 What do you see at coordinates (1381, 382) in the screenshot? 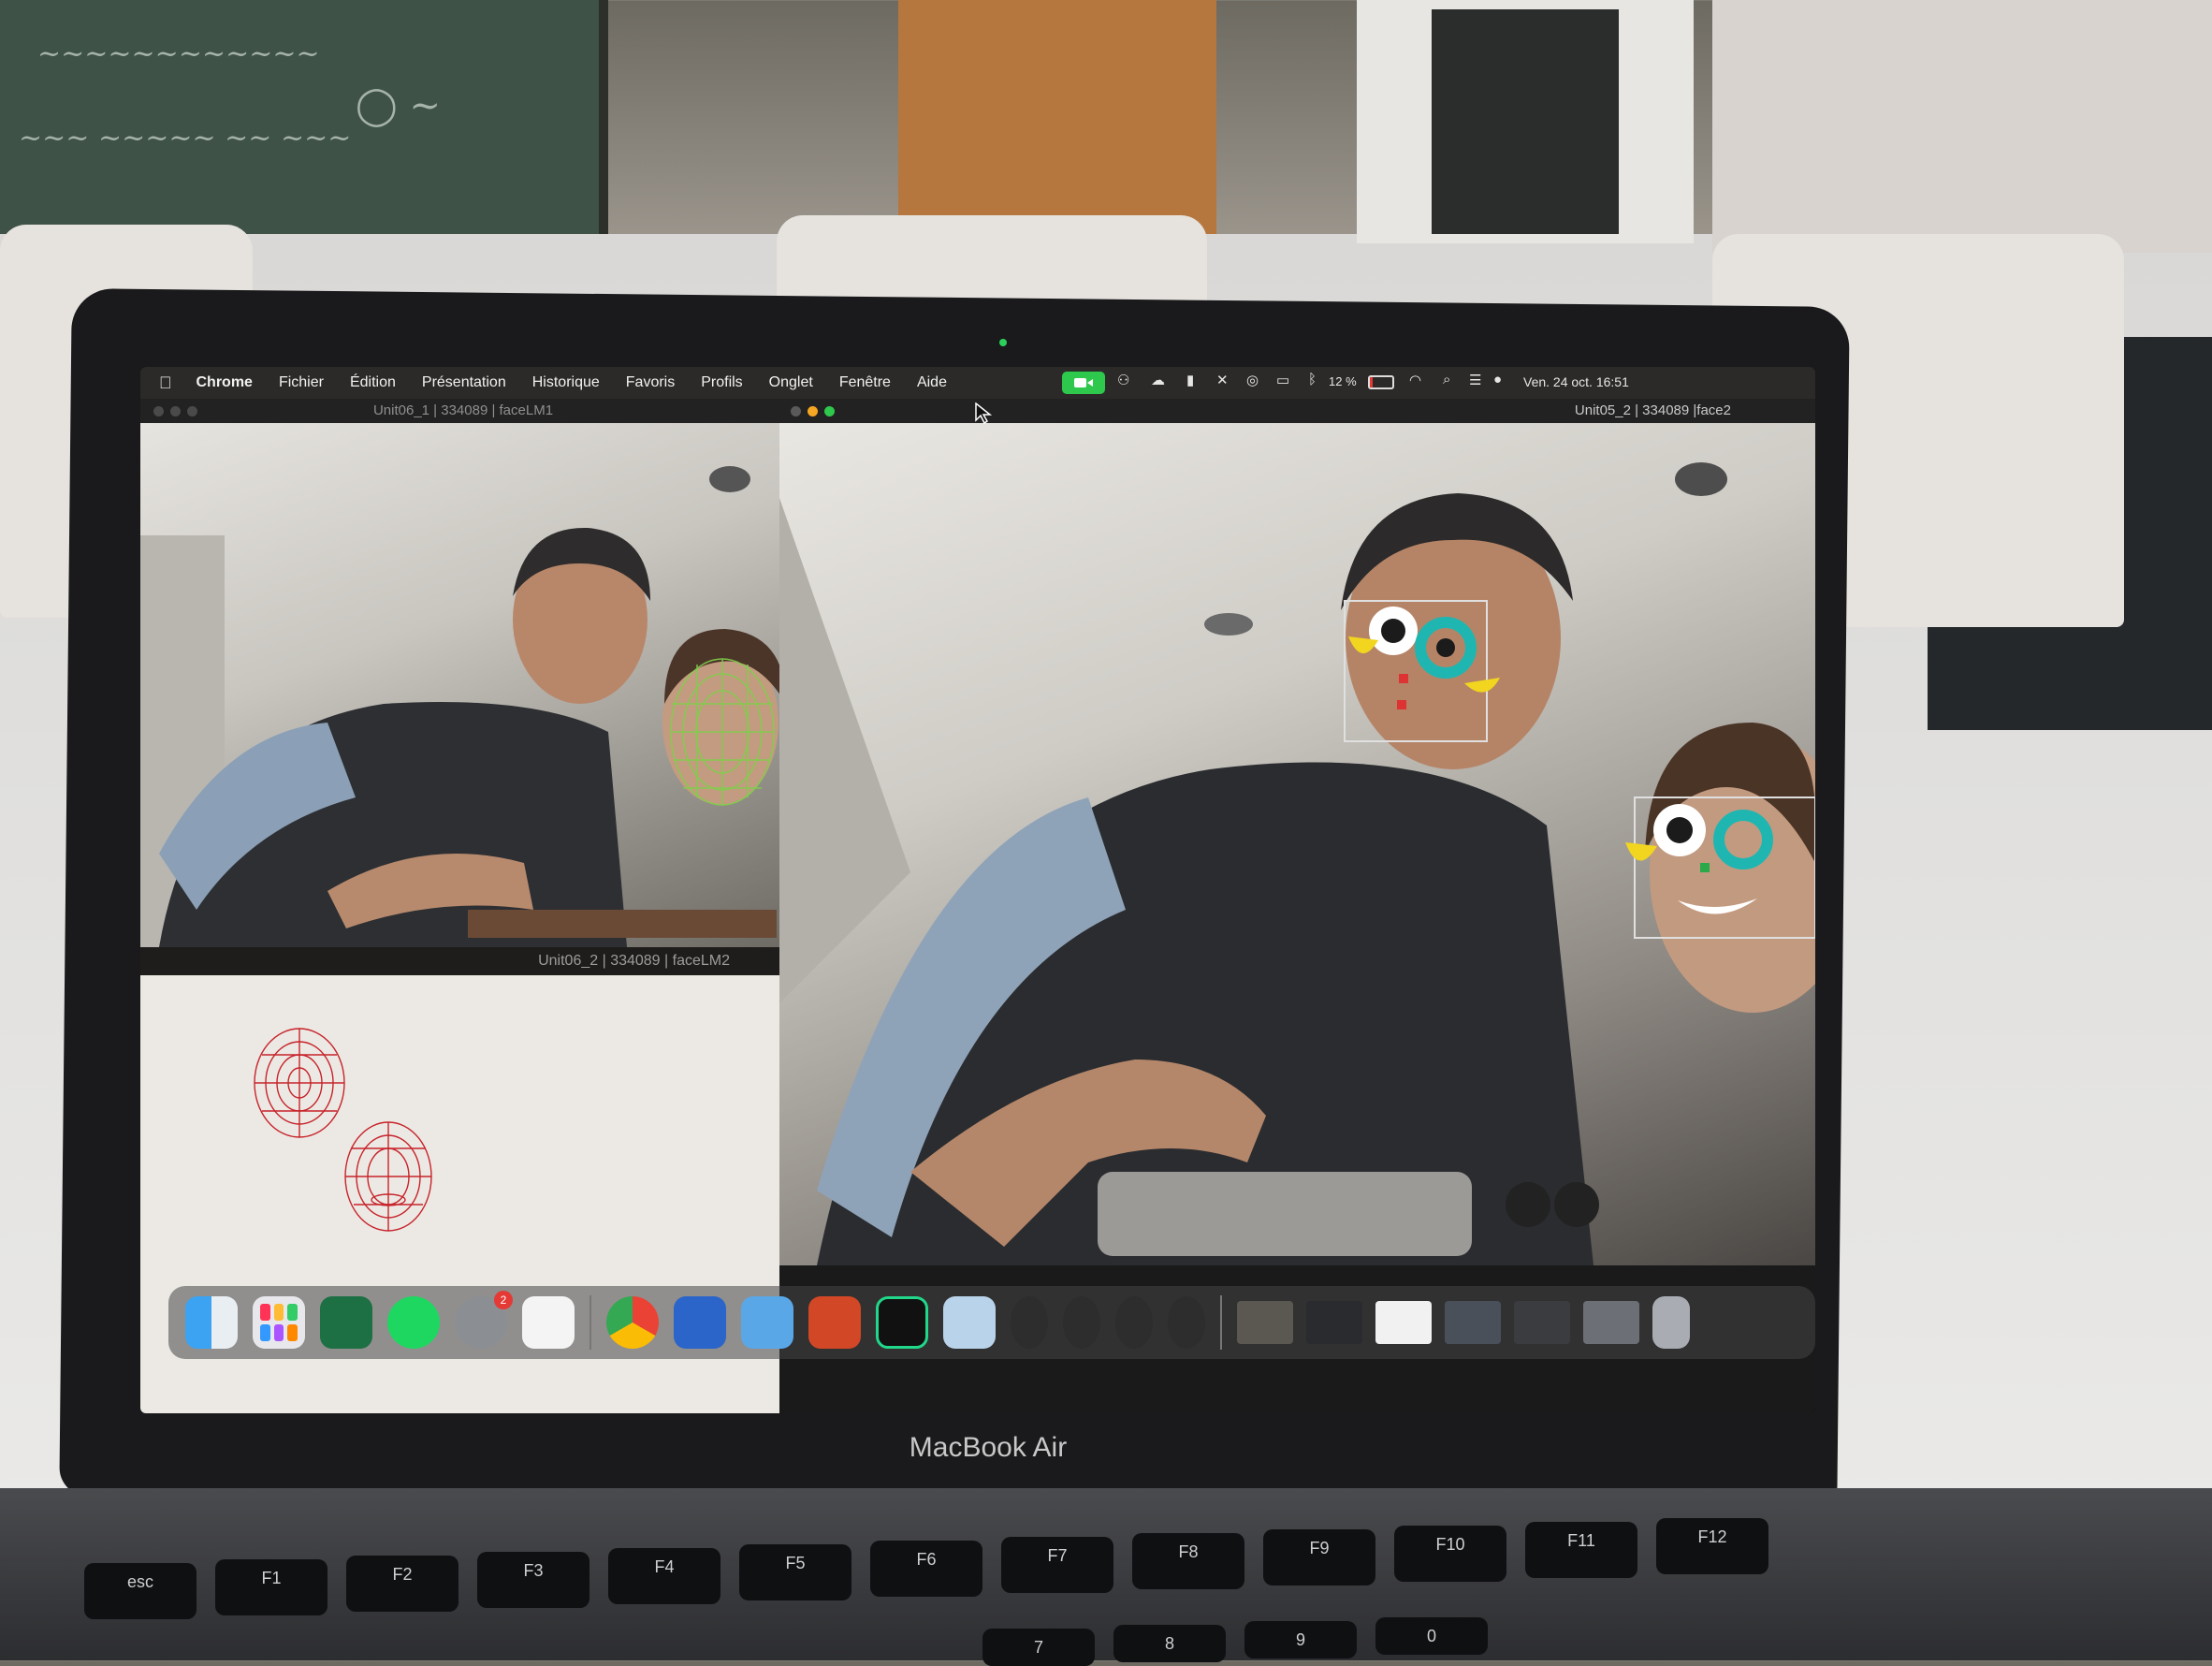
I see `battery-icon` at bounding box center [1381, 382].